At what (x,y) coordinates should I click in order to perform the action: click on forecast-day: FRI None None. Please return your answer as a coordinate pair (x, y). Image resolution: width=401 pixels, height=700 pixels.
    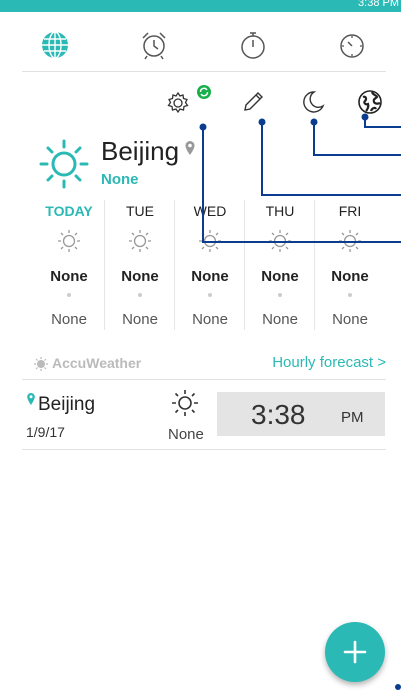
    Looking at the image, I should click on (349, 265).